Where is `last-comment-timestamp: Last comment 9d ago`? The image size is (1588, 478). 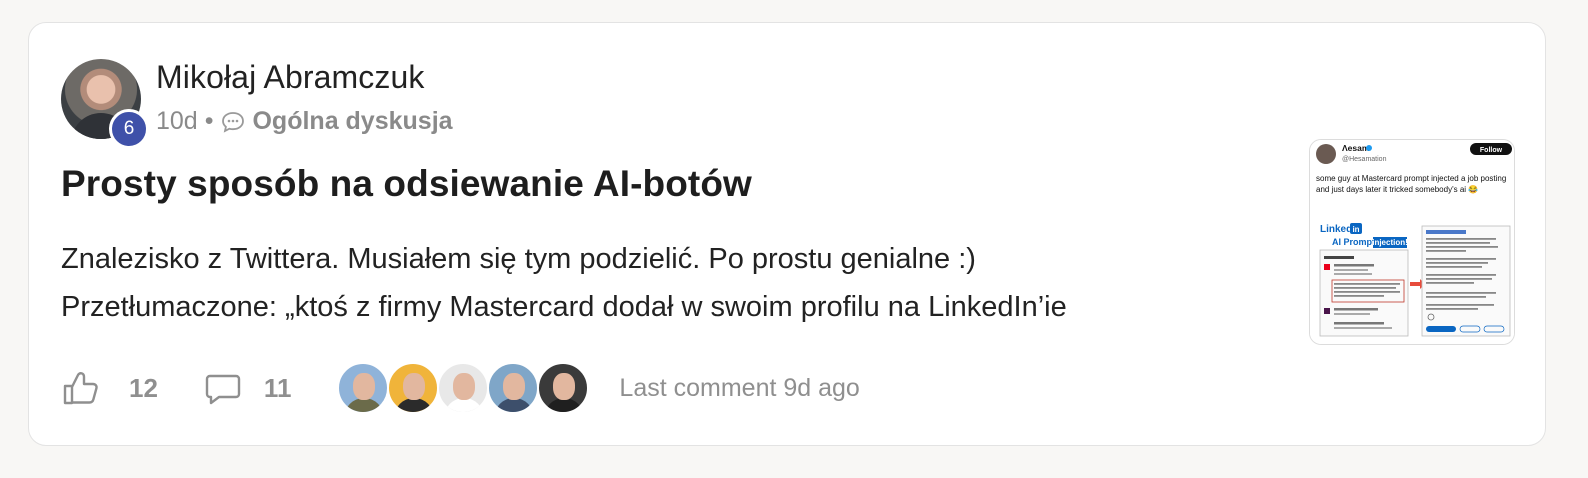
last-comment-timestamp: Last comment 9d ago is located at coordinates (739, 387).